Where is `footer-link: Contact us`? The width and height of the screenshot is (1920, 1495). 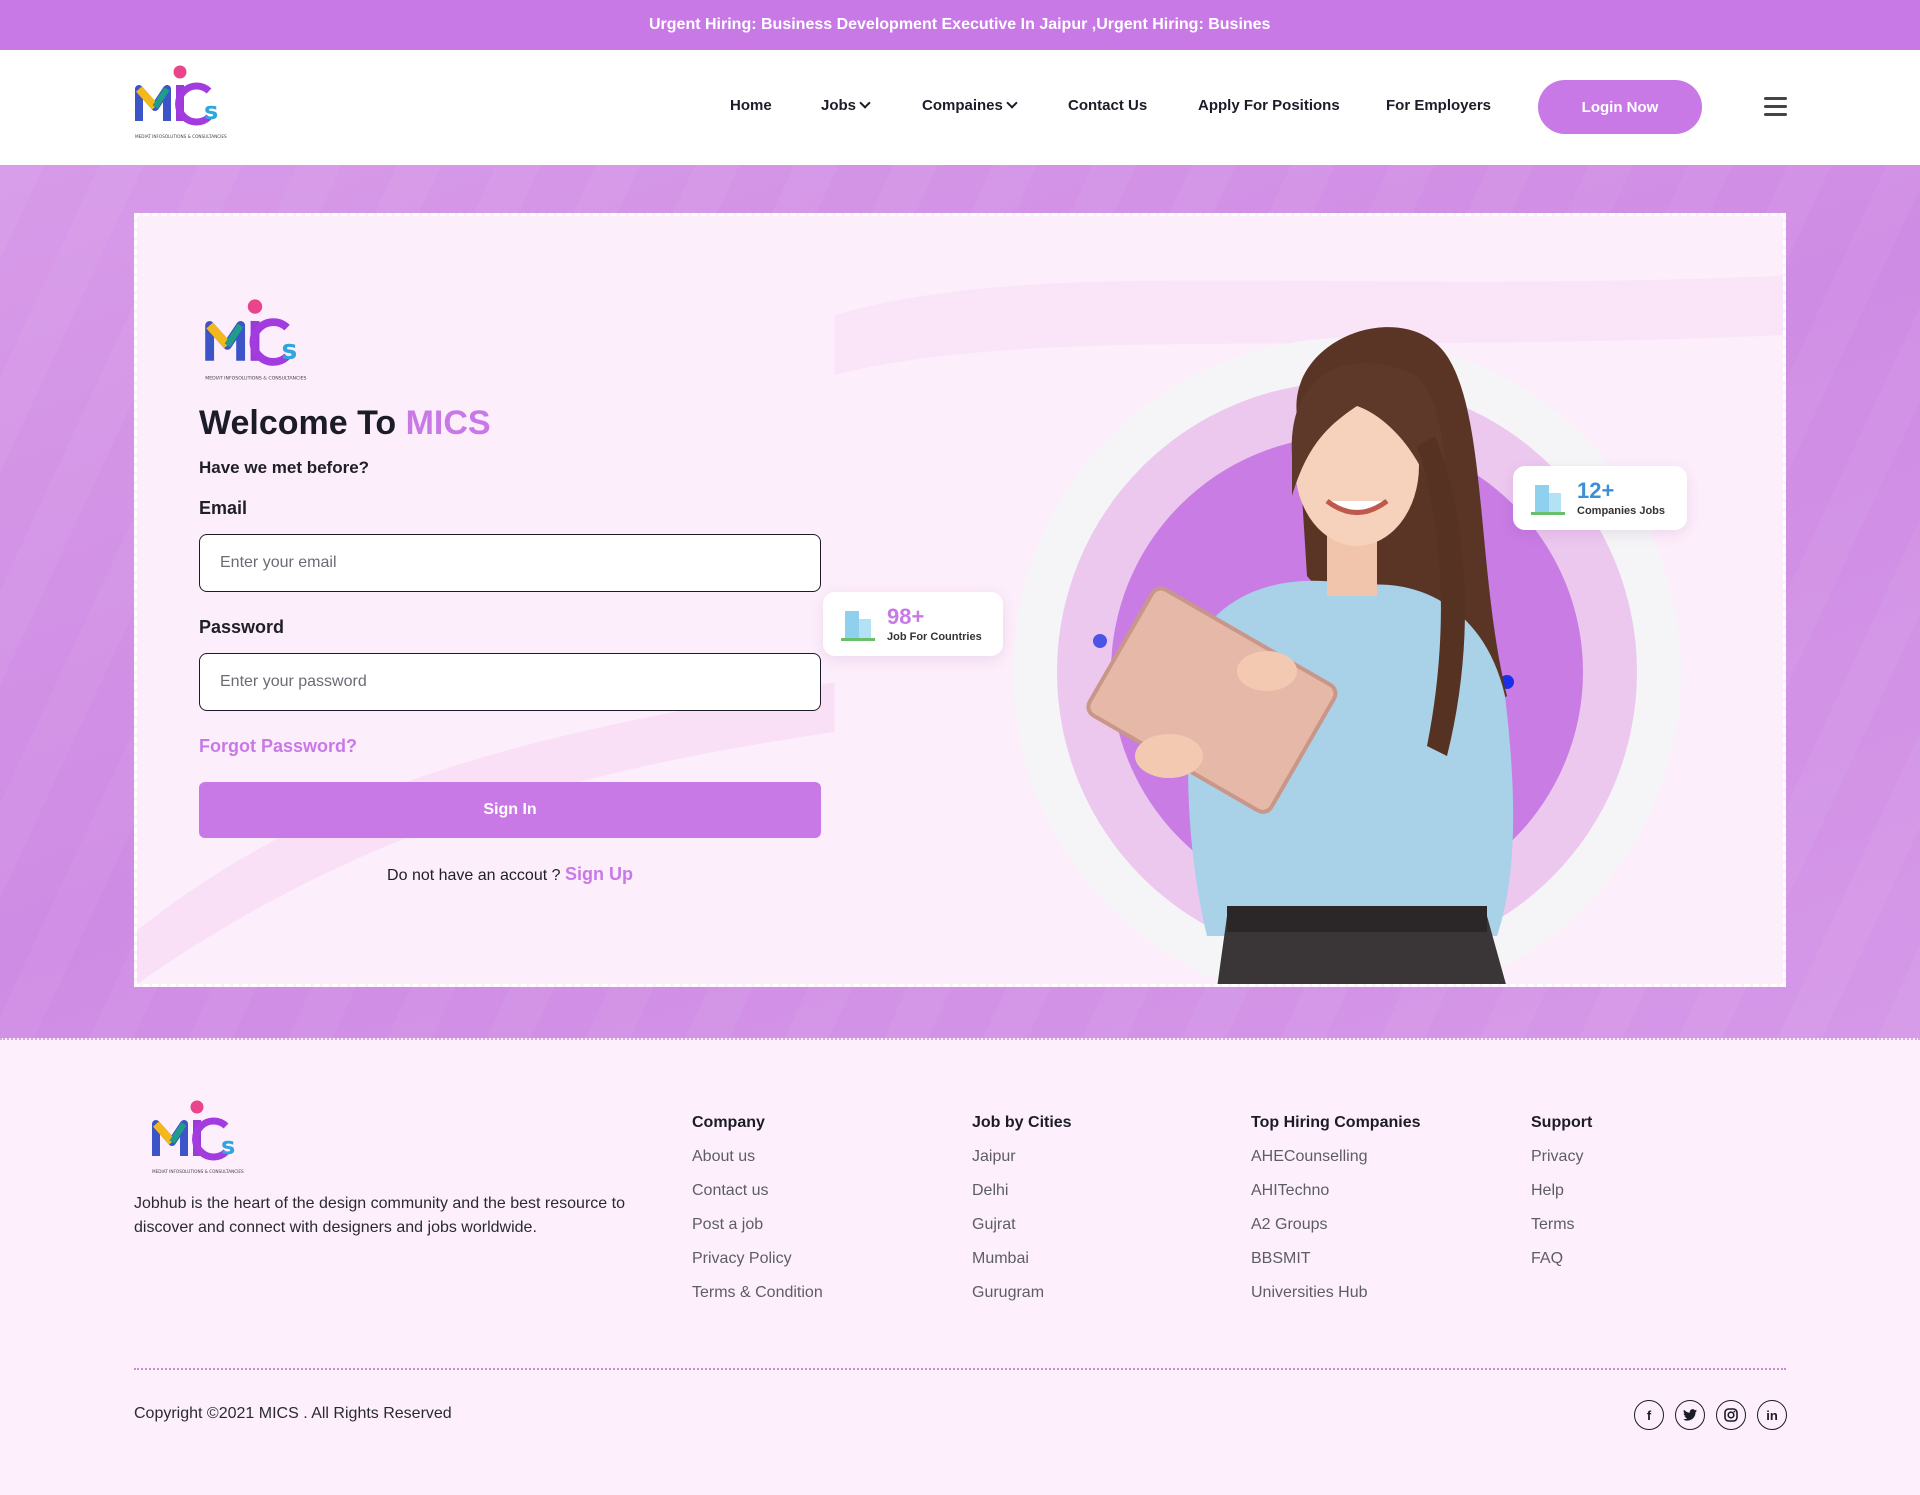
footer-link: Contact us is located at coordinates (757, 1191).